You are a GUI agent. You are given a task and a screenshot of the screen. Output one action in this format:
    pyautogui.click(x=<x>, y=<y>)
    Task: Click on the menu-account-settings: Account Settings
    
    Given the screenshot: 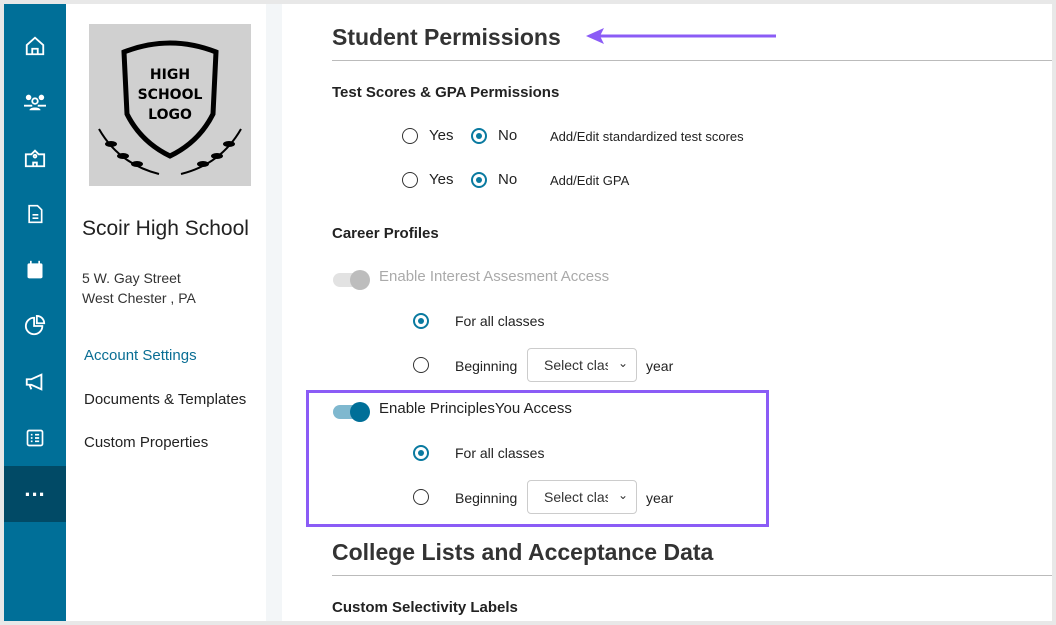 What is the action you would take?
    pyautogui.click(x=140, y=355)
    